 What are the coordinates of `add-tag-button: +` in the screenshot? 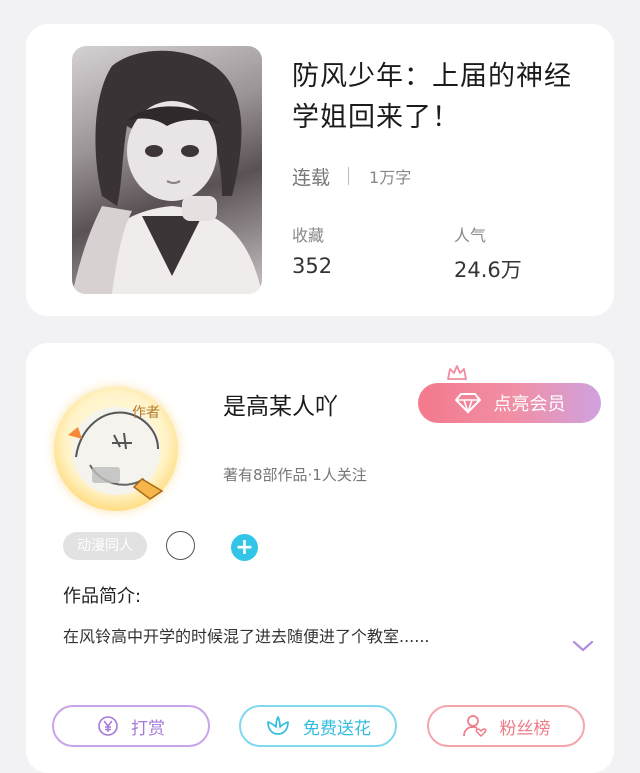 It's located at (244, 547).